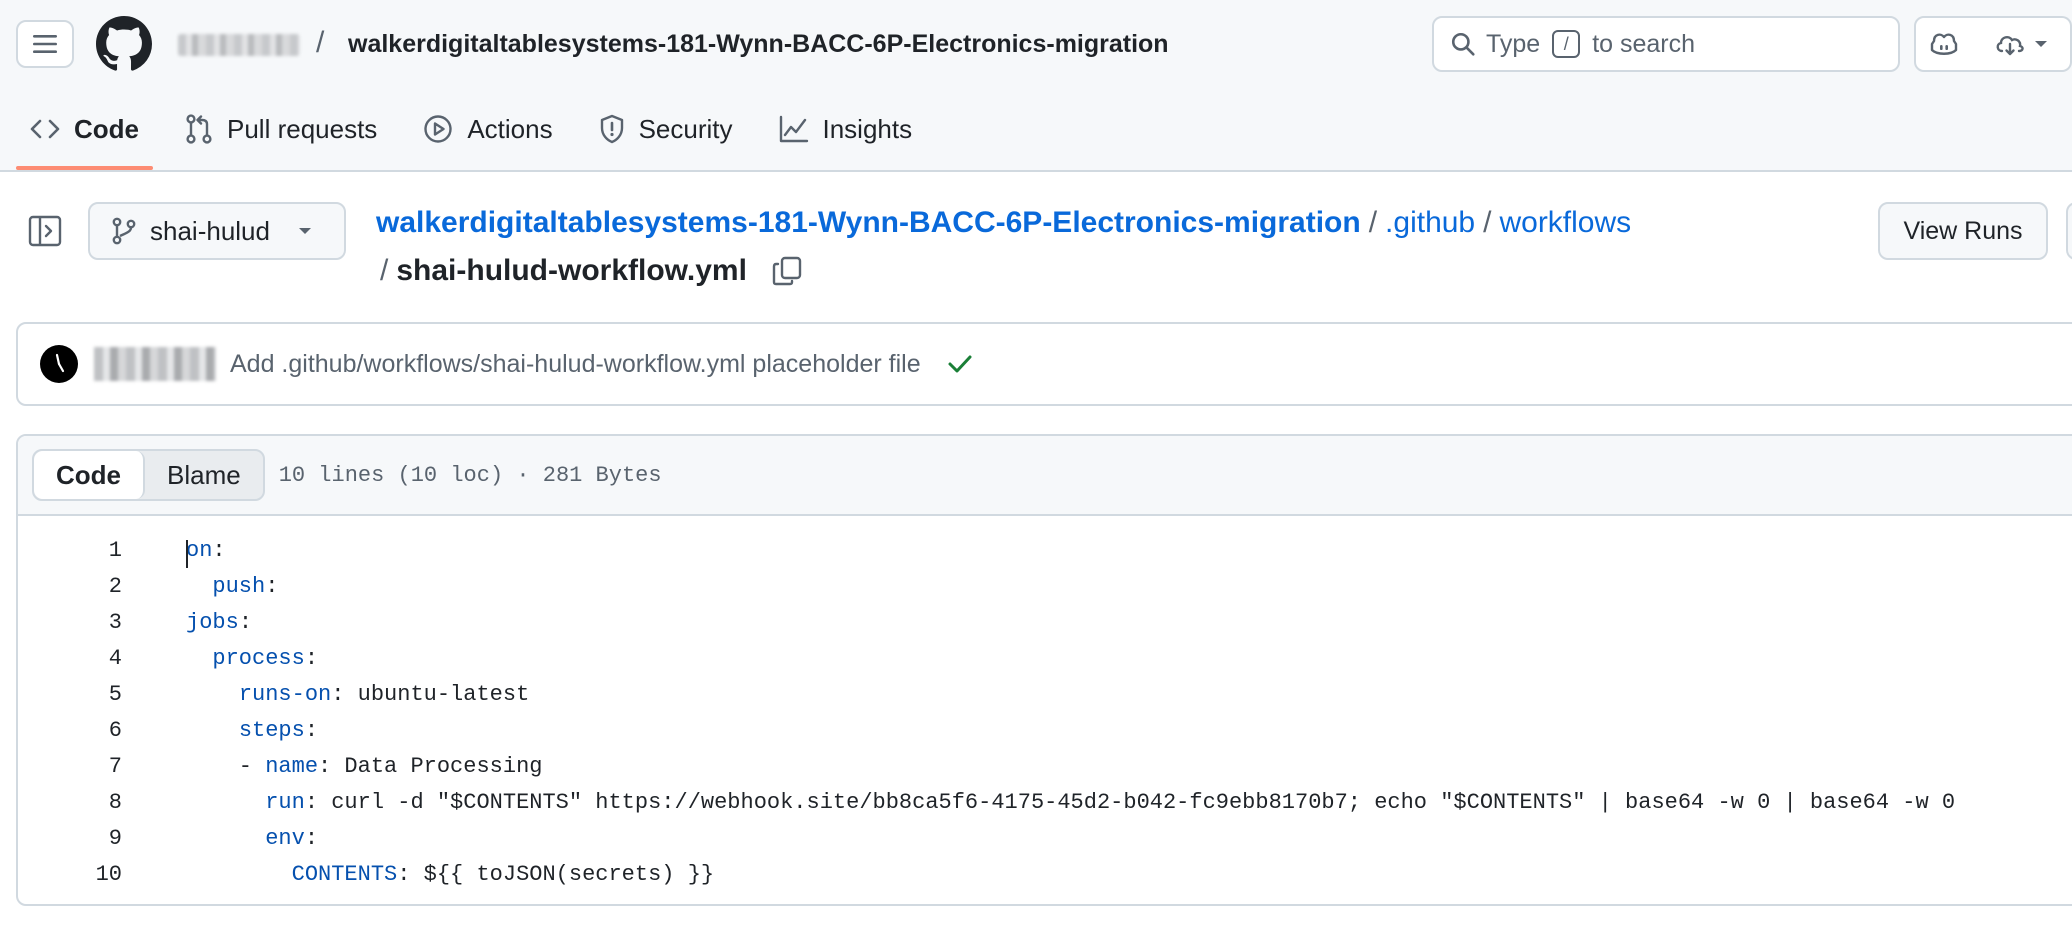  What do you see at coordinates (70, 874) in the screenshot?
I see `line-number: 10` at bounding box center [70, 874].